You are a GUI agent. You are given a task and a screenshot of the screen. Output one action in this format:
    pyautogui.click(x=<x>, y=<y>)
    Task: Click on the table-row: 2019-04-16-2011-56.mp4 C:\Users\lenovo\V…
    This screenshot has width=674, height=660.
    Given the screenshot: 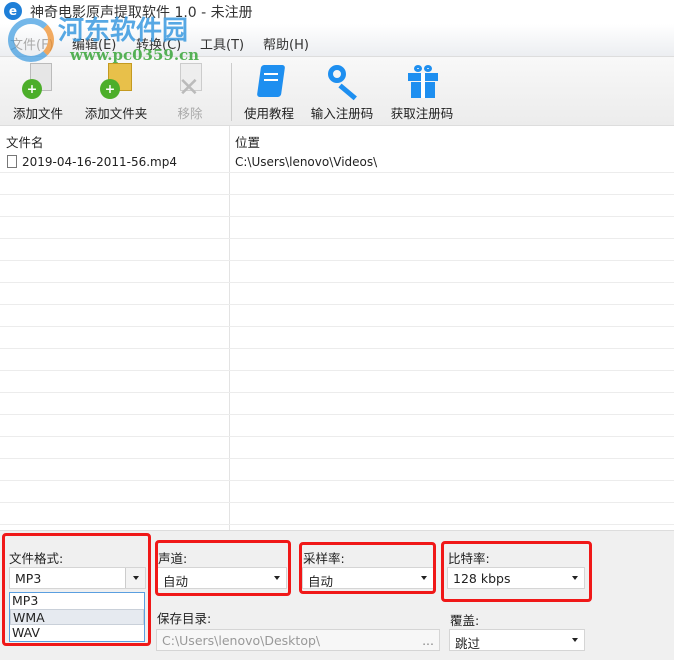 What is the action you would take?
    pyautogui.click(x=337, y=162)
    